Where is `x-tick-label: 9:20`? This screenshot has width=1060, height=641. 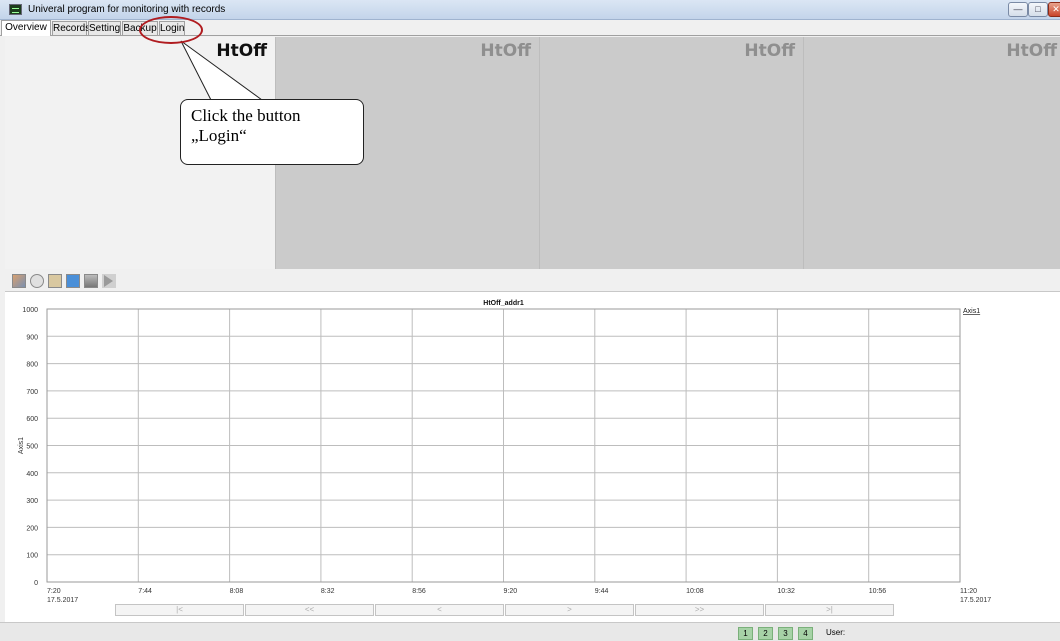 x-tick-label: 9:20 is located at coordinates (511, 591).